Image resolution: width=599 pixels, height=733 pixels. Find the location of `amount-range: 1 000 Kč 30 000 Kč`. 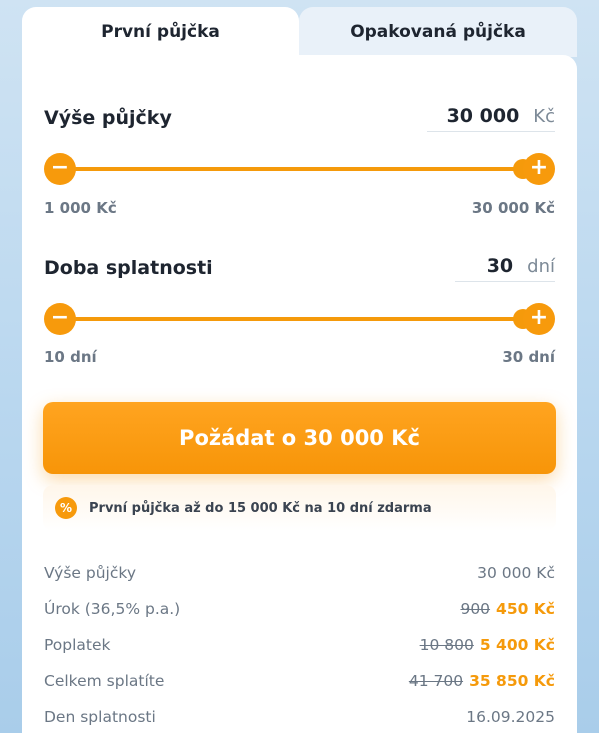

amount-range: 1 000 Kč 30 000 Kč is located at coordinates (299, 208).